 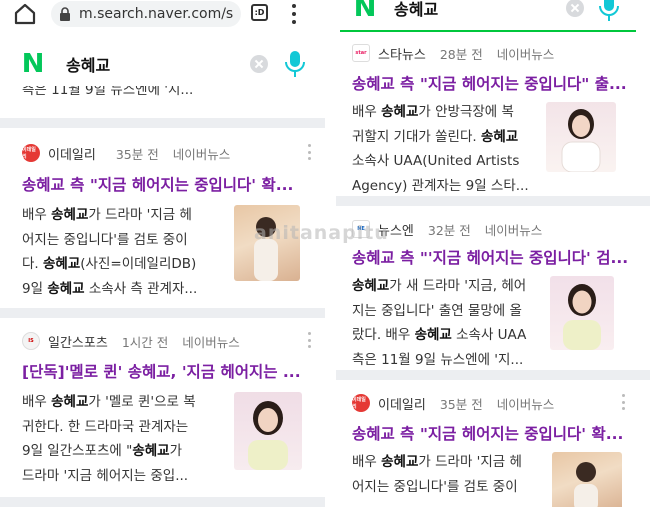 What do you see at coordinates (361, 53) in the screenshot?
I see `star-news-logo-icon: star` at bounding box center [361, 53].